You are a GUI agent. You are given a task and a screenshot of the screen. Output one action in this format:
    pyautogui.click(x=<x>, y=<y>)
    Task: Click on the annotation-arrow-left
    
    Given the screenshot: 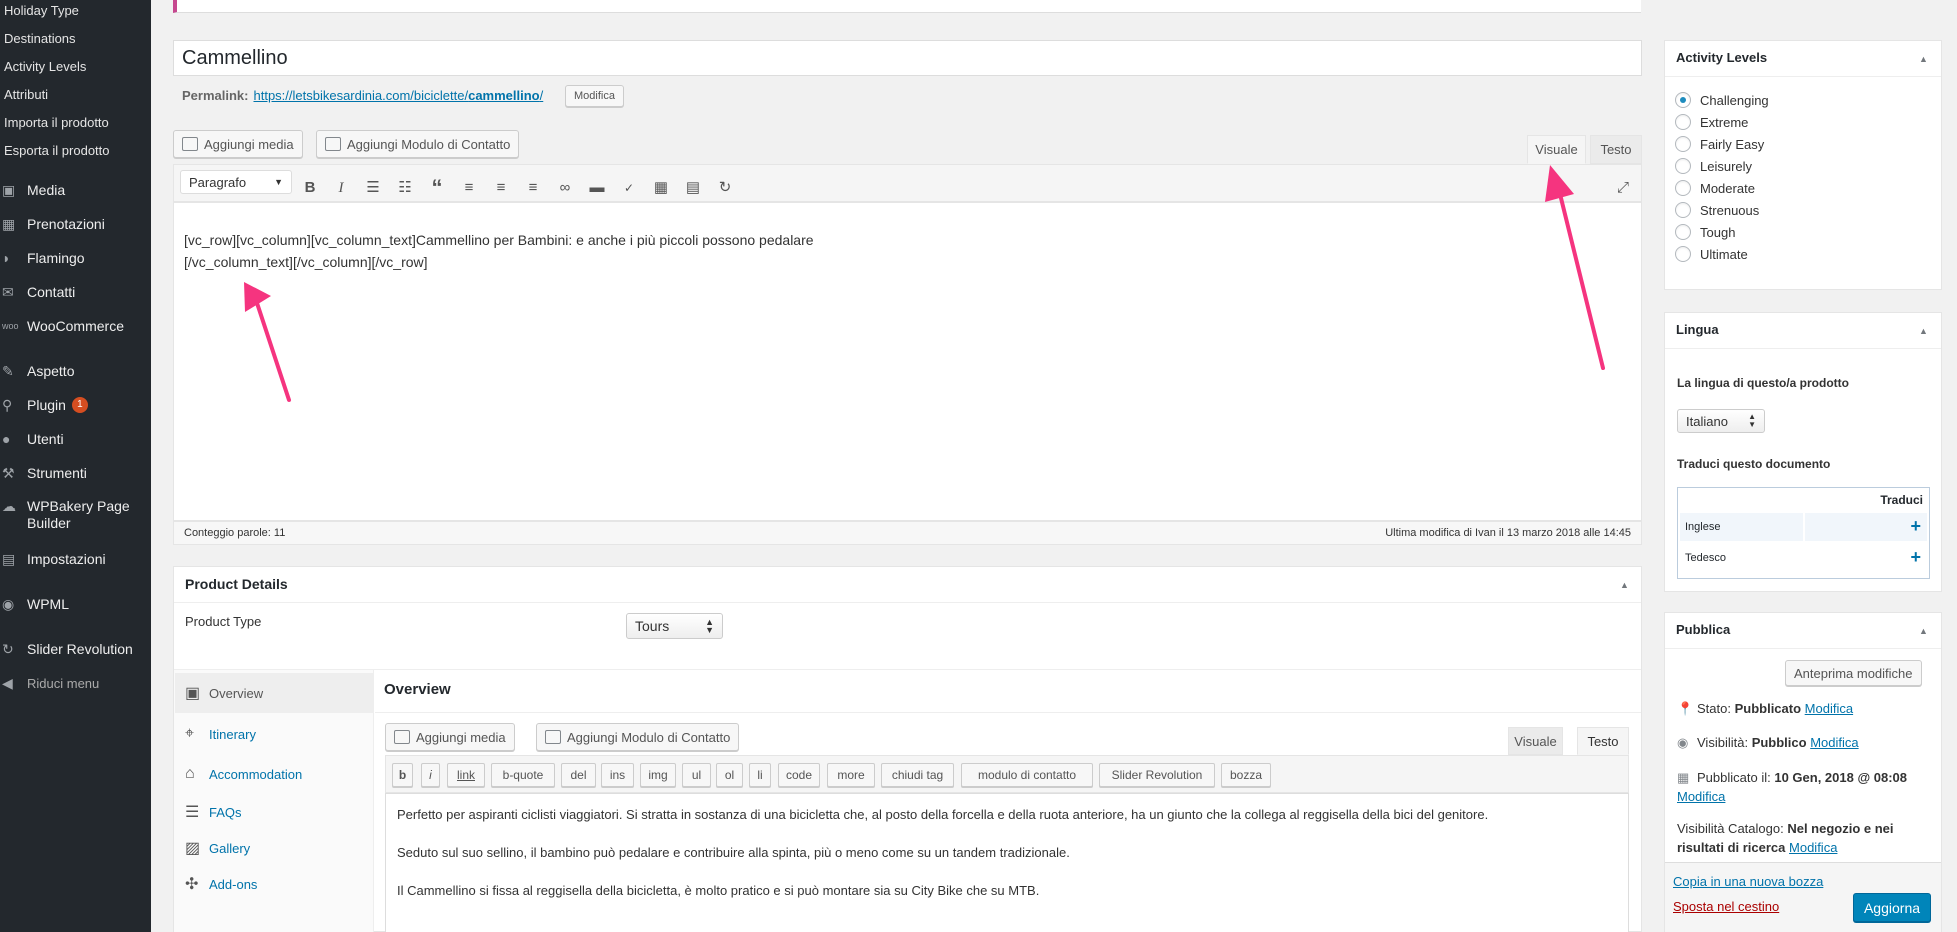 What is the action you would take?
    pyautogui.click(x=267, y=342)
    